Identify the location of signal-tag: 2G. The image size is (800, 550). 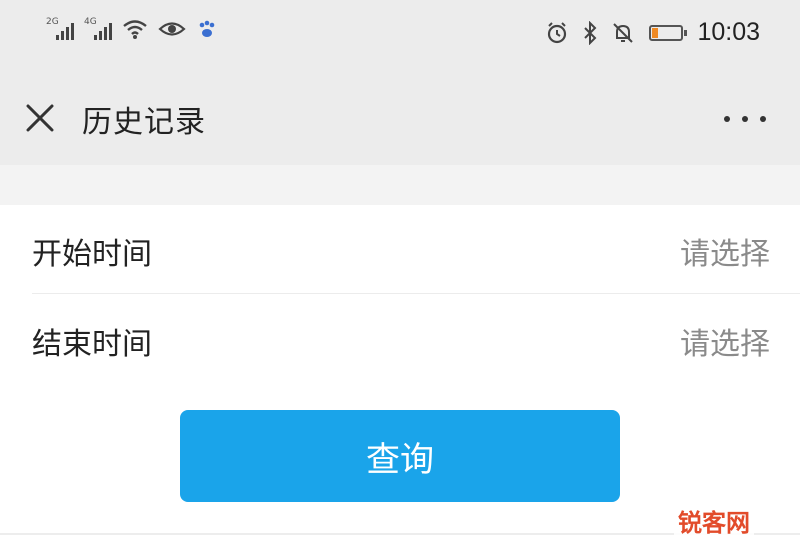
(52, 22).